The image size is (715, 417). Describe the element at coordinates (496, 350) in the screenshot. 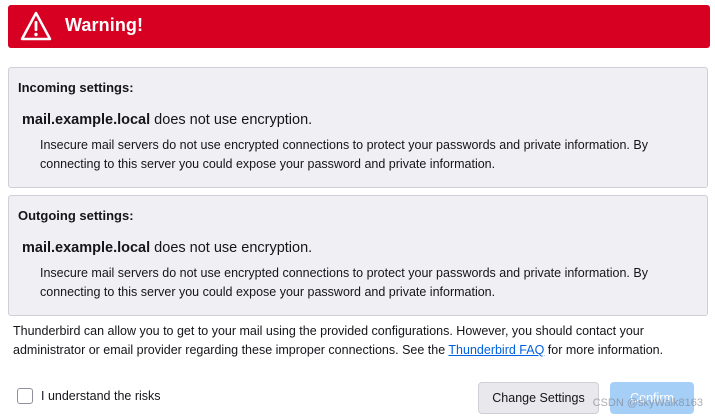

I see `thunderbird-faq-link: Thunderbird FAQ` at that location.